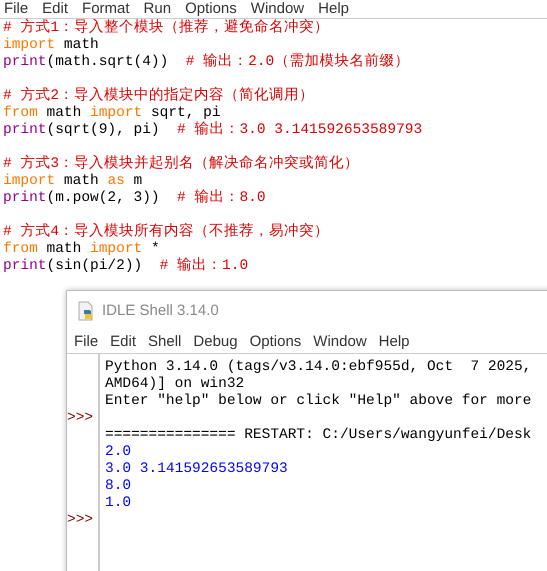 This screenshot has width=547, height=571. I want to click on code-line: print(sin(pi/2)) # 输出：1.0, so click(125, 266).